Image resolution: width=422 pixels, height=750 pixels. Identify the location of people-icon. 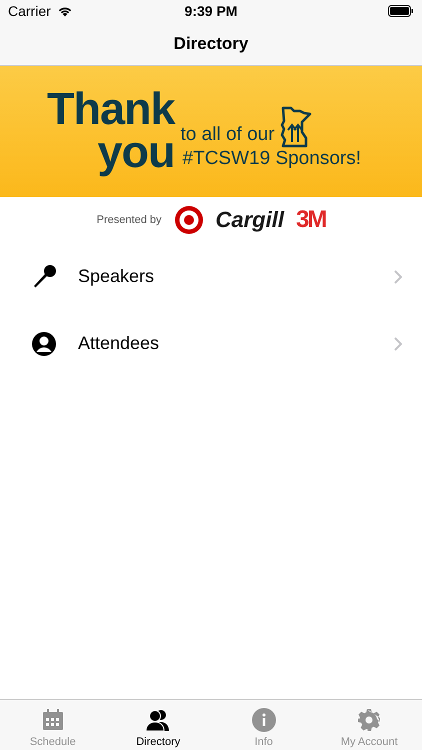
(158, 720).